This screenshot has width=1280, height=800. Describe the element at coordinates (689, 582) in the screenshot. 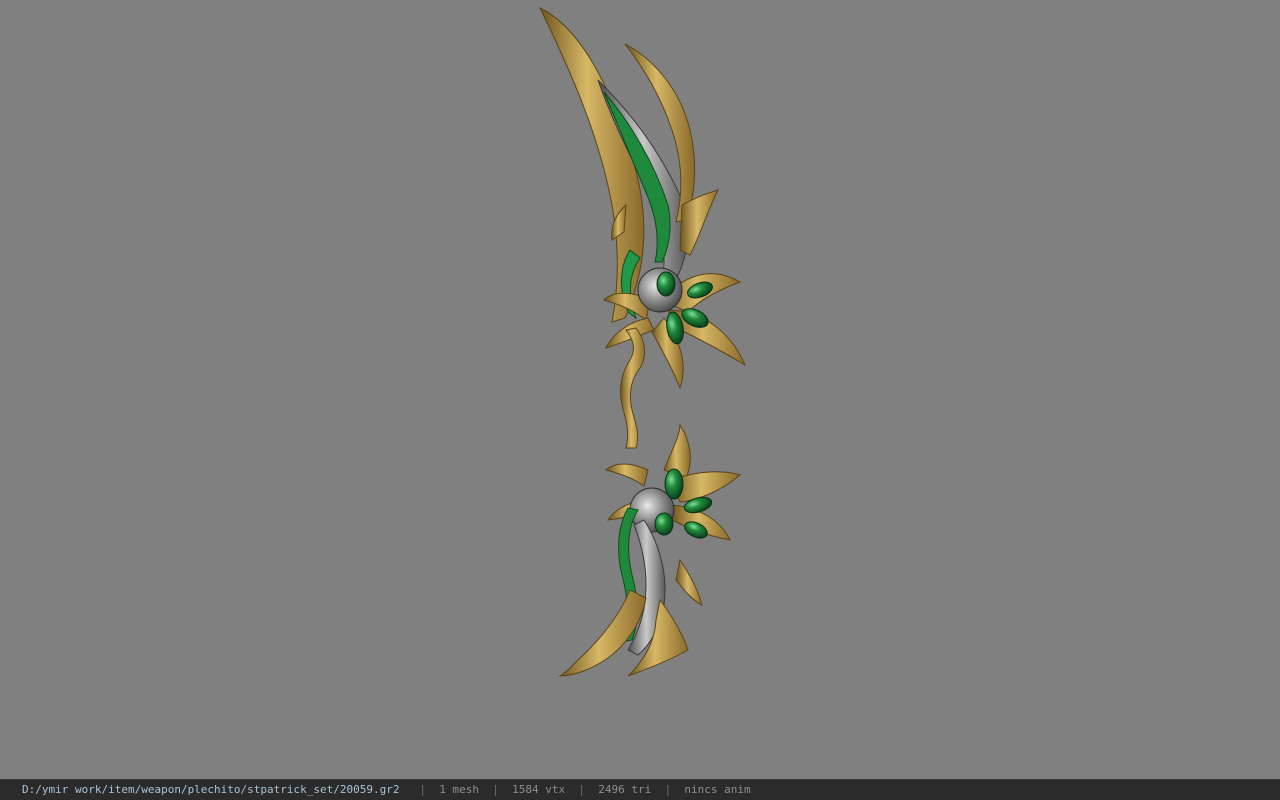

I see `lower-side-fin` at that location.